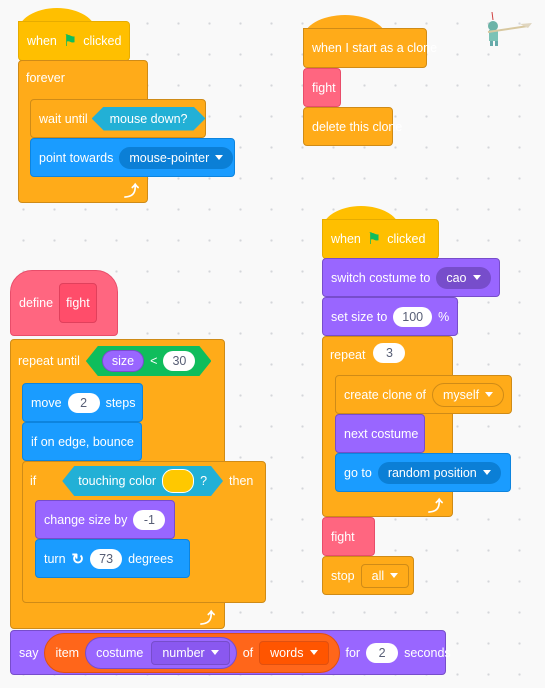 This screenshot has width=545, height=688. Describe the element at coordinates (29, 652) in the screenshot. I see `label: say` at that location.